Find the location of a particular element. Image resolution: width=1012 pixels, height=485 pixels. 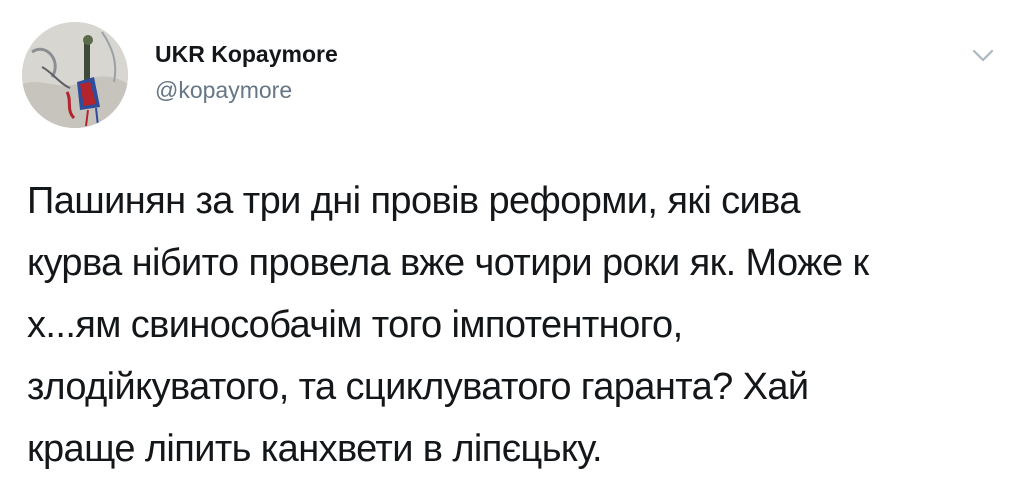

avatar-painting-icon is located at coordinates (75, 75).